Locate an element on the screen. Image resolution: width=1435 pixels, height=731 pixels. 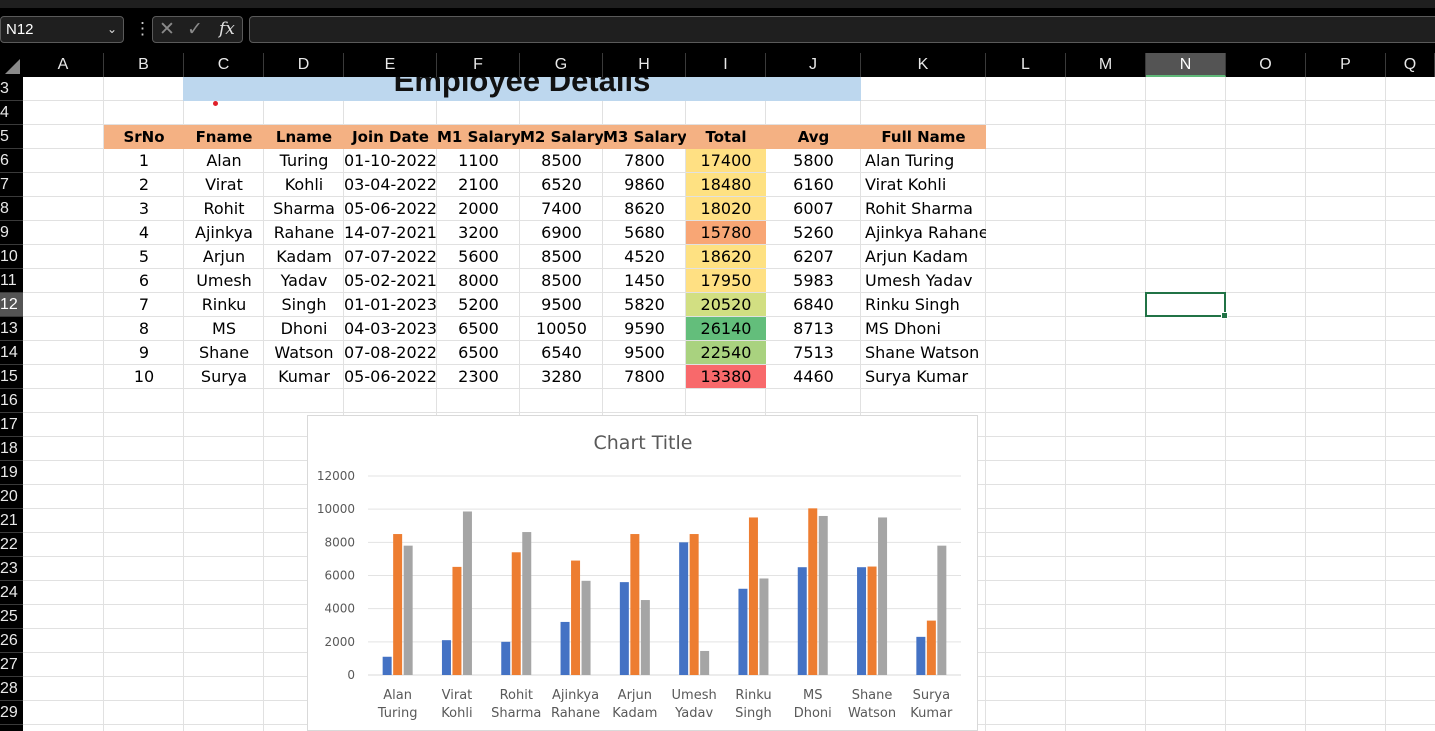
column-header-h: H is located at coordinates (644, 65).